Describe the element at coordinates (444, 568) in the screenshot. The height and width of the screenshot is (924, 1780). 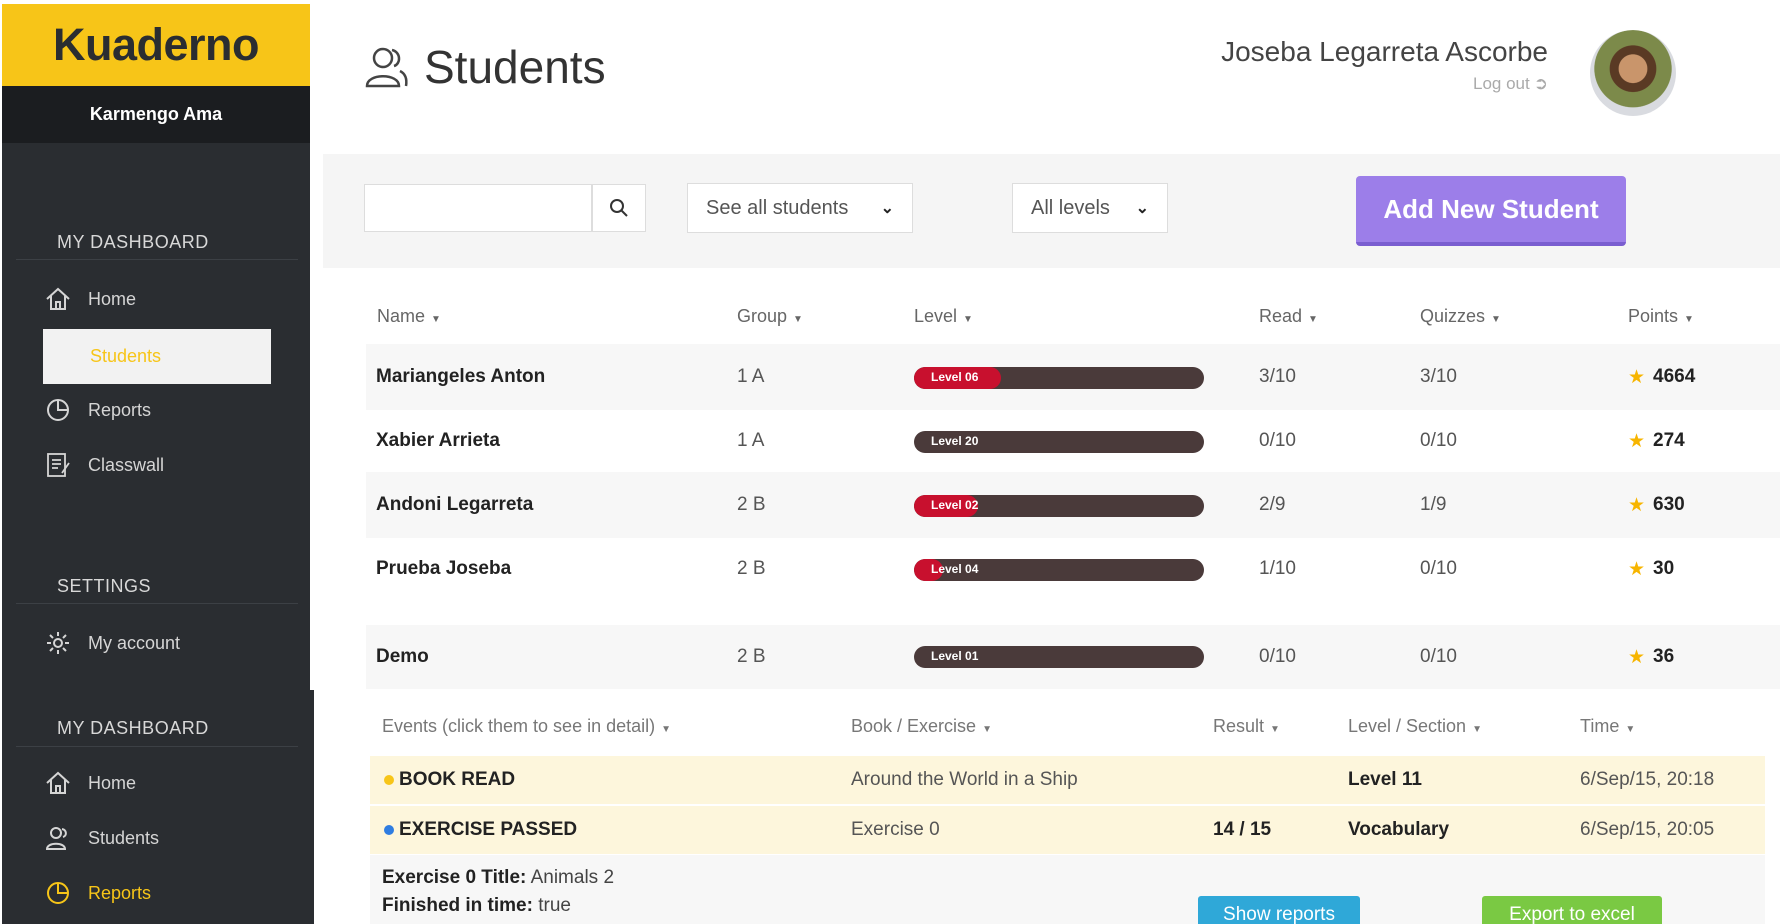
I see `student-name: Prueba Joseba` at that location.